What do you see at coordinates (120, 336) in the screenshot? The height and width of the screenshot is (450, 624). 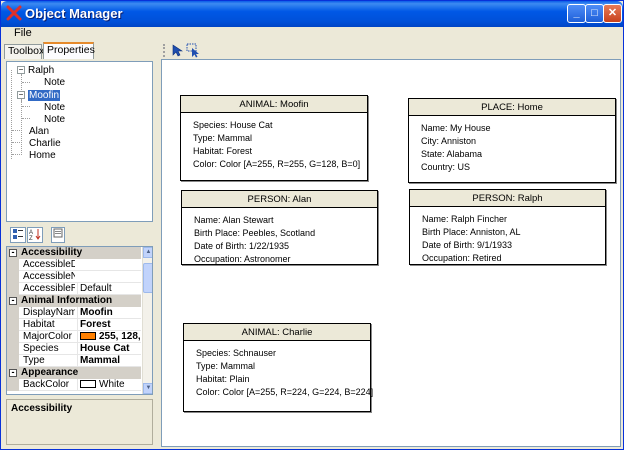 I see `major-color-text: 255, 128, 0` at bounding box center [120, 336].